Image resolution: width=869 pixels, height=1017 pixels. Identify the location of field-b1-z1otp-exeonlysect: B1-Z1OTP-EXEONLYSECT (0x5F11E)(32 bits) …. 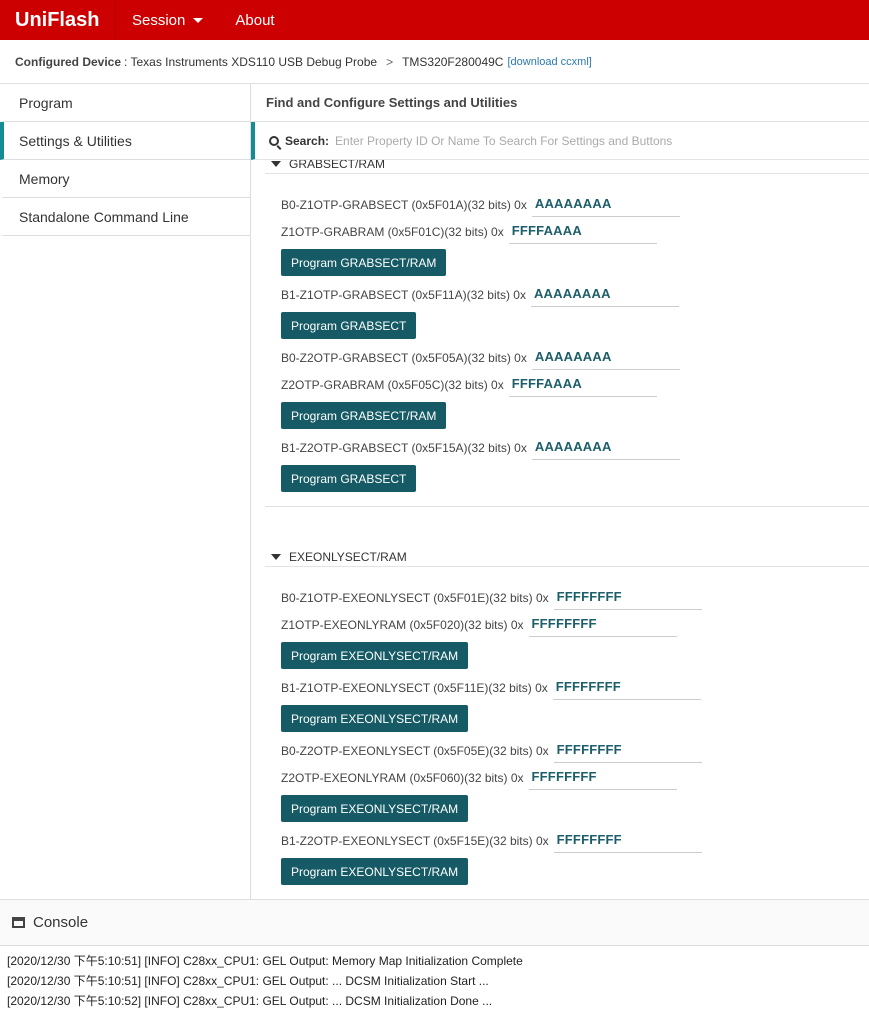
(491, 687).